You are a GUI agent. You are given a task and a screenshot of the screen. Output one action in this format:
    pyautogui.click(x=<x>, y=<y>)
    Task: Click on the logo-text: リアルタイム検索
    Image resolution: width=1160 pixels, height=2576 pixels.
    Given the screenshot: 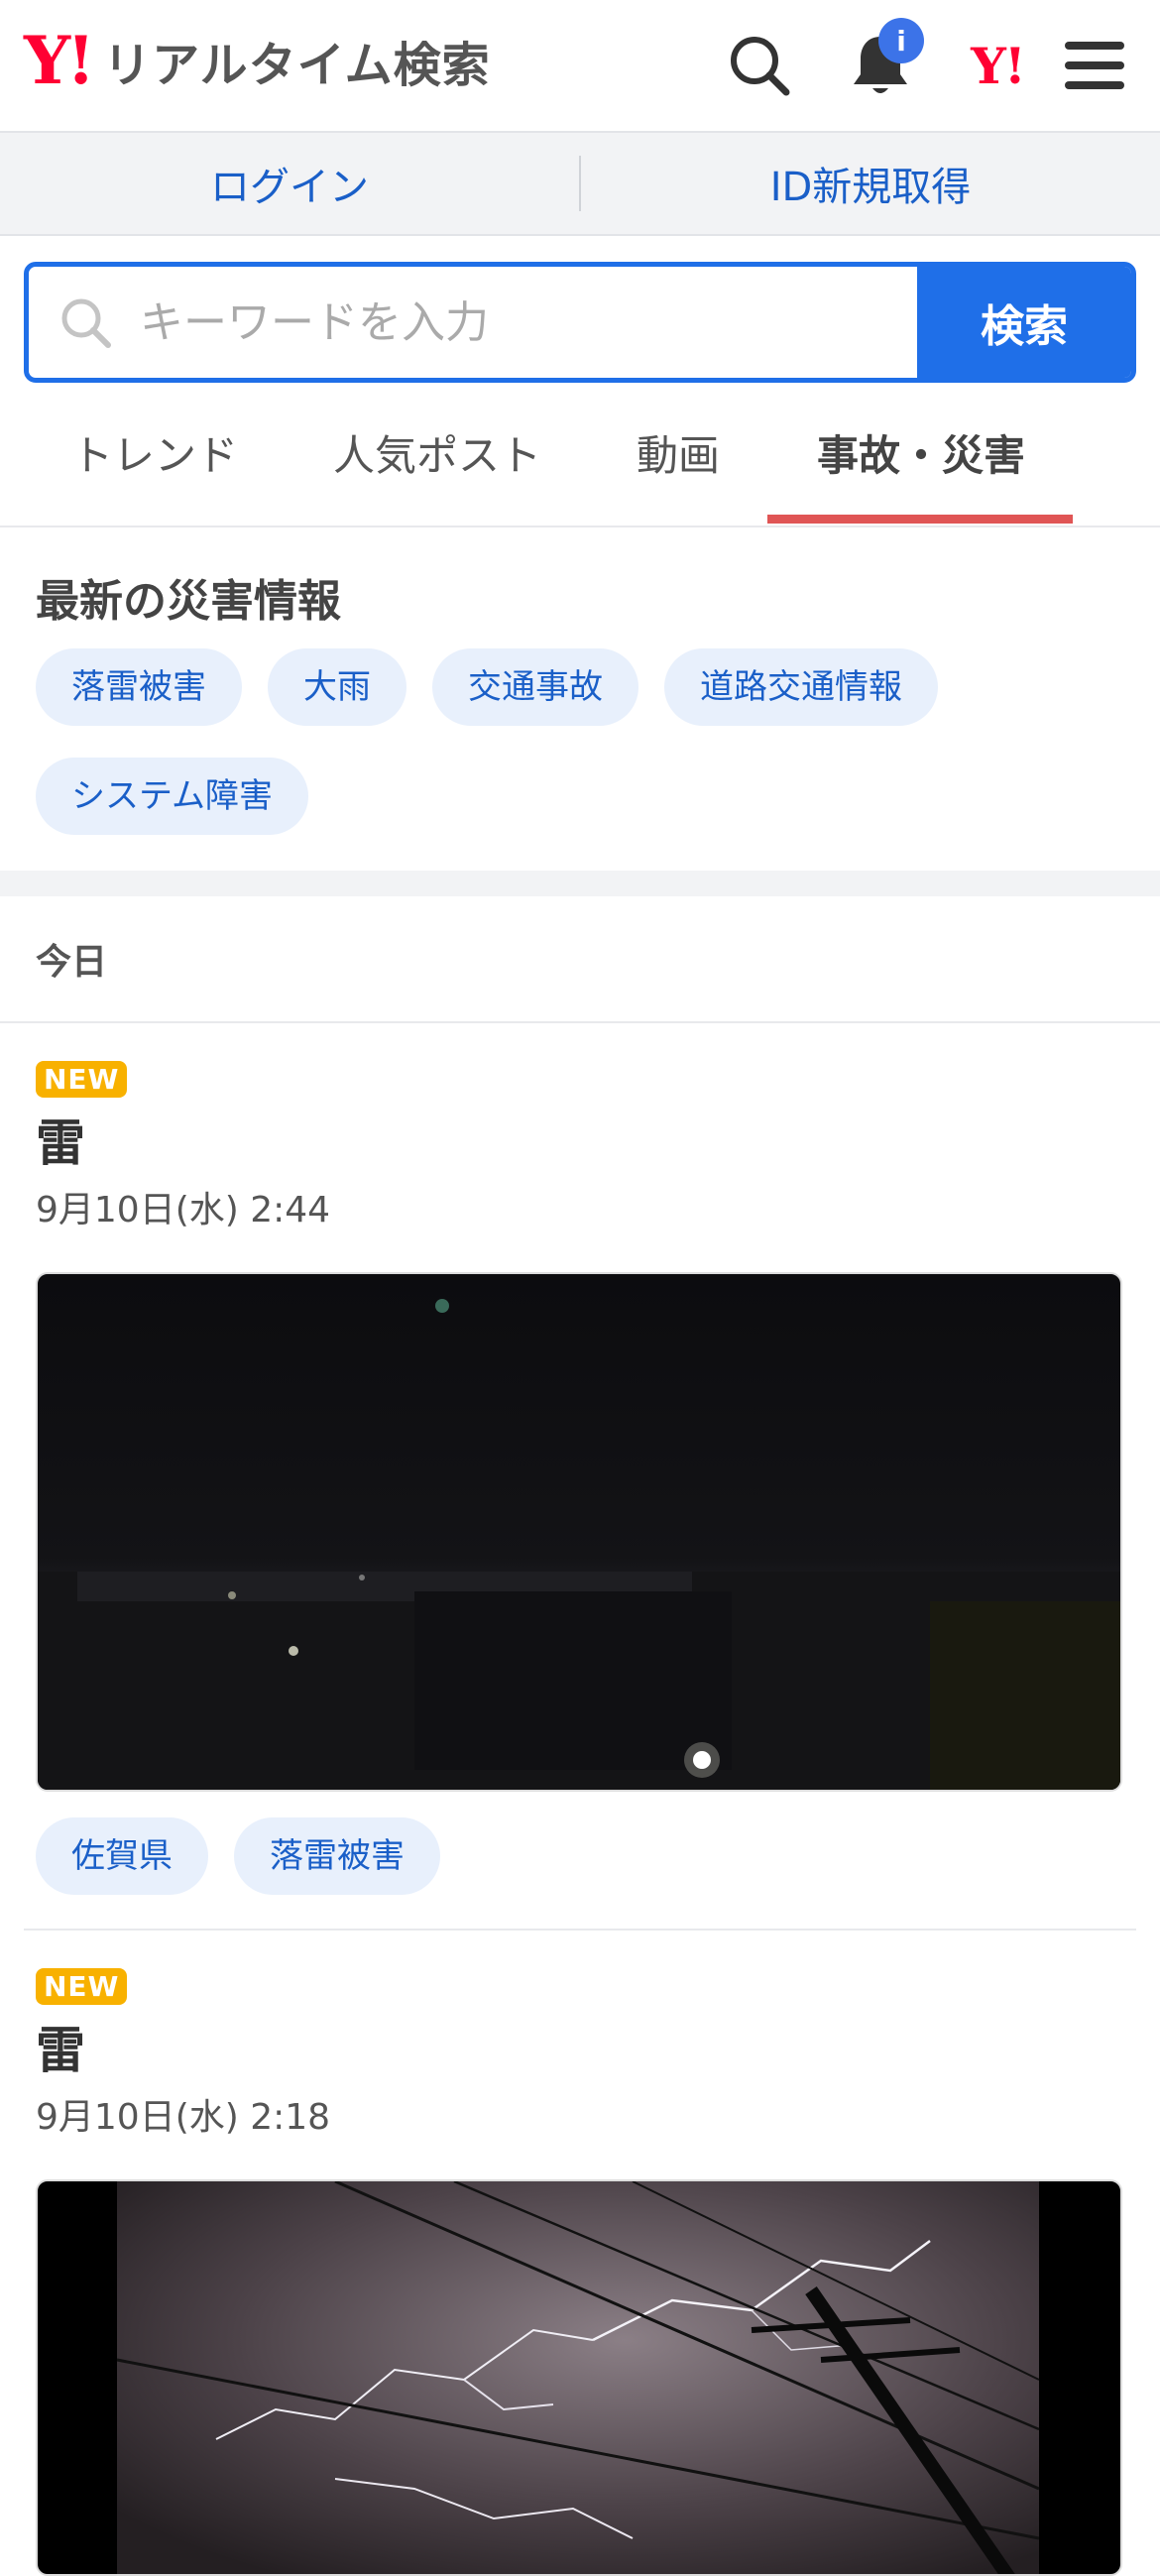 What is the action you would take?
    pyautogui.click(x=297, y=65)
    